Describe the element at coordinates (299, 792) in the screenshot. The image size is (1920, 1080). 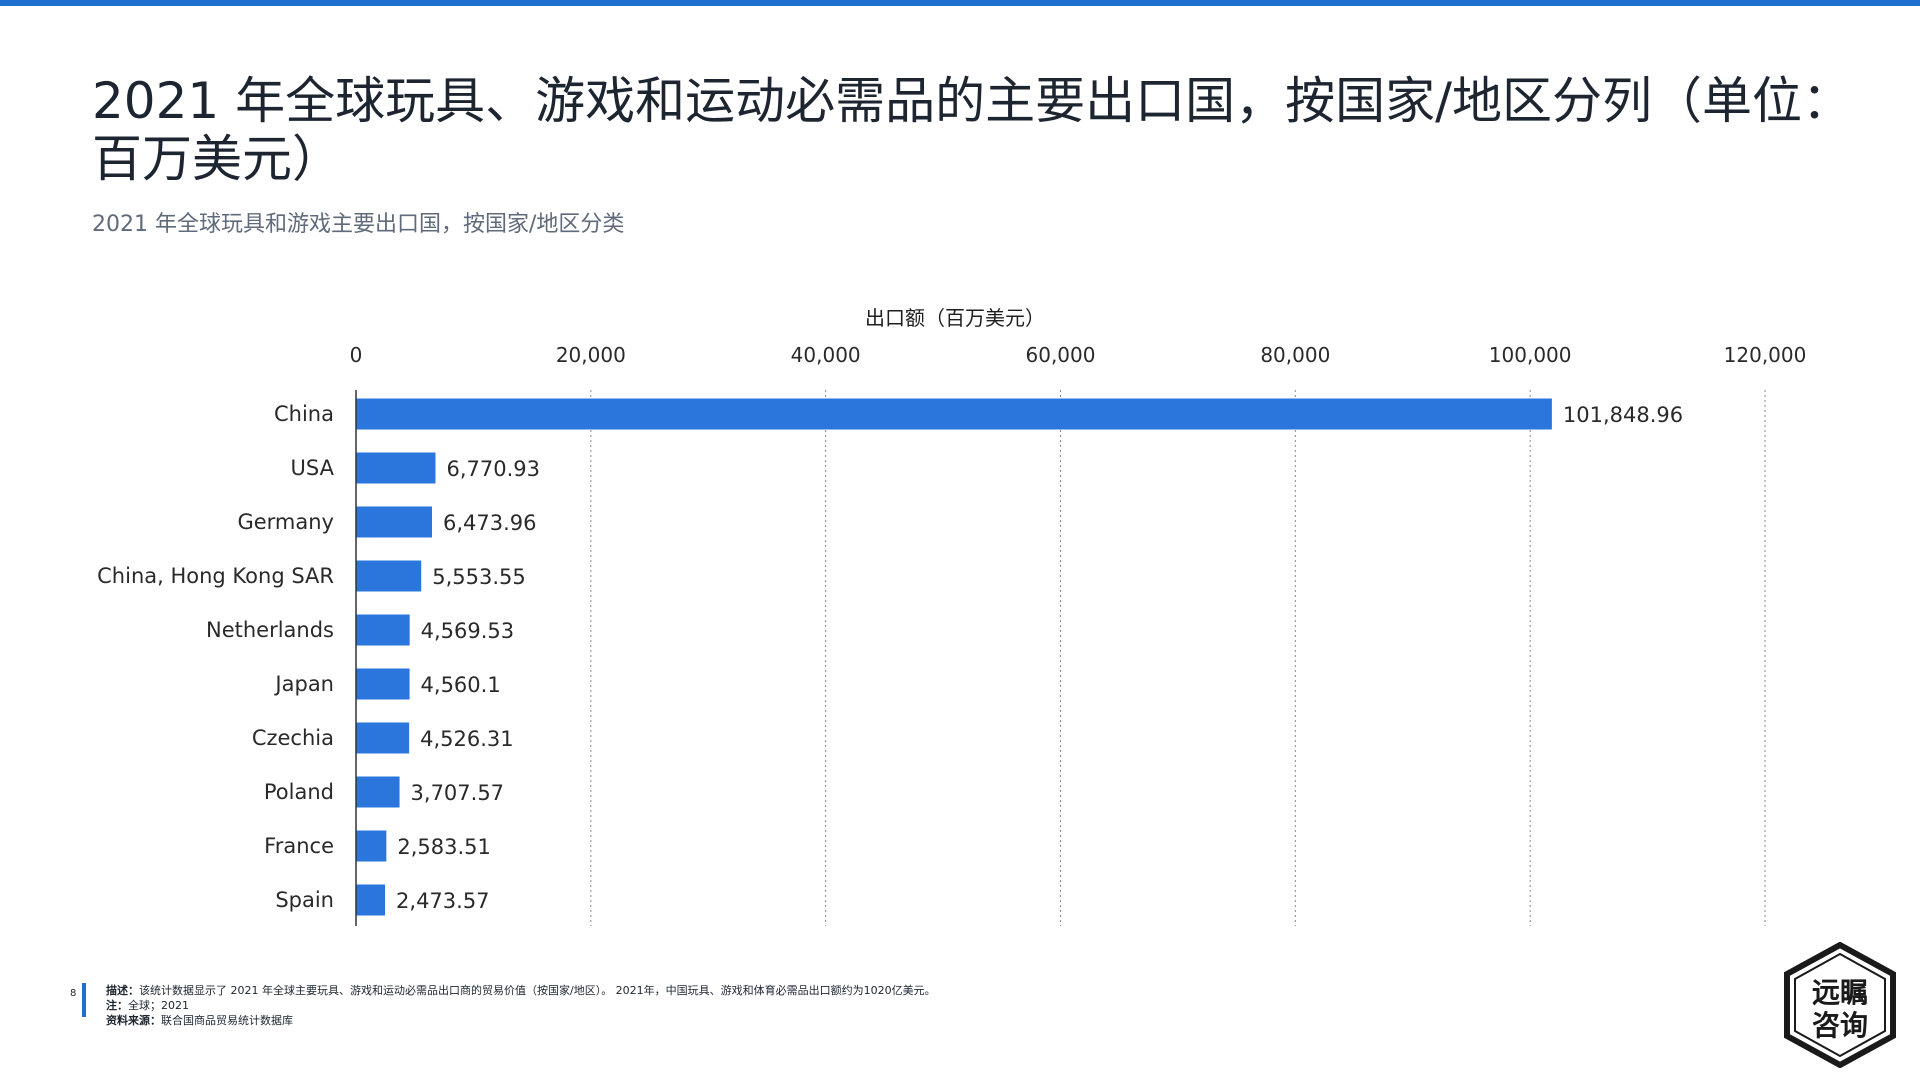
I see `category-label: Poland` at that location.